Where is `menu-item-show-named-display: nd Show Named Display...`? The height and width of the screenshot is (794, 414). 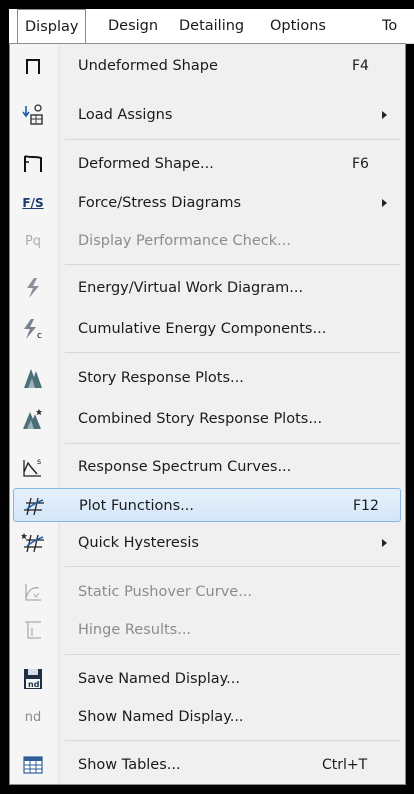
menu-item-show-named-display: nd Show Named Display... is located at coordinates (207, 717).